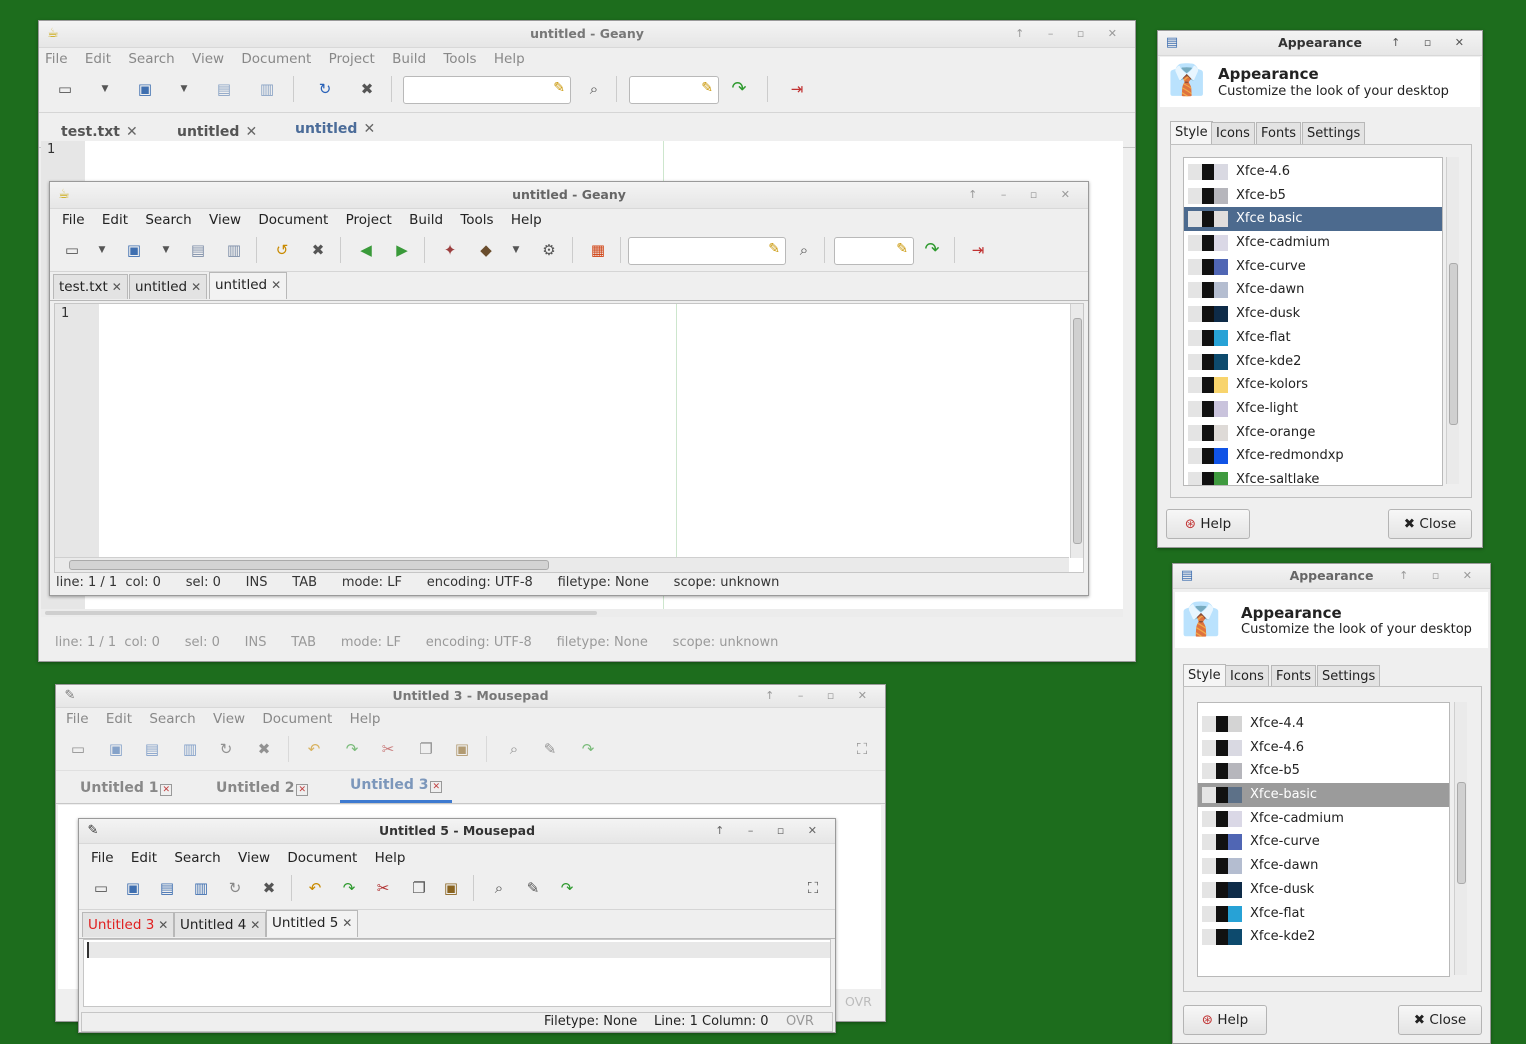 The width and height of the screenshot is (1526, 1044). Describe the element at coordinates (1334, 133) in the screenshot. I see `tab-settings: Settings` at that location.